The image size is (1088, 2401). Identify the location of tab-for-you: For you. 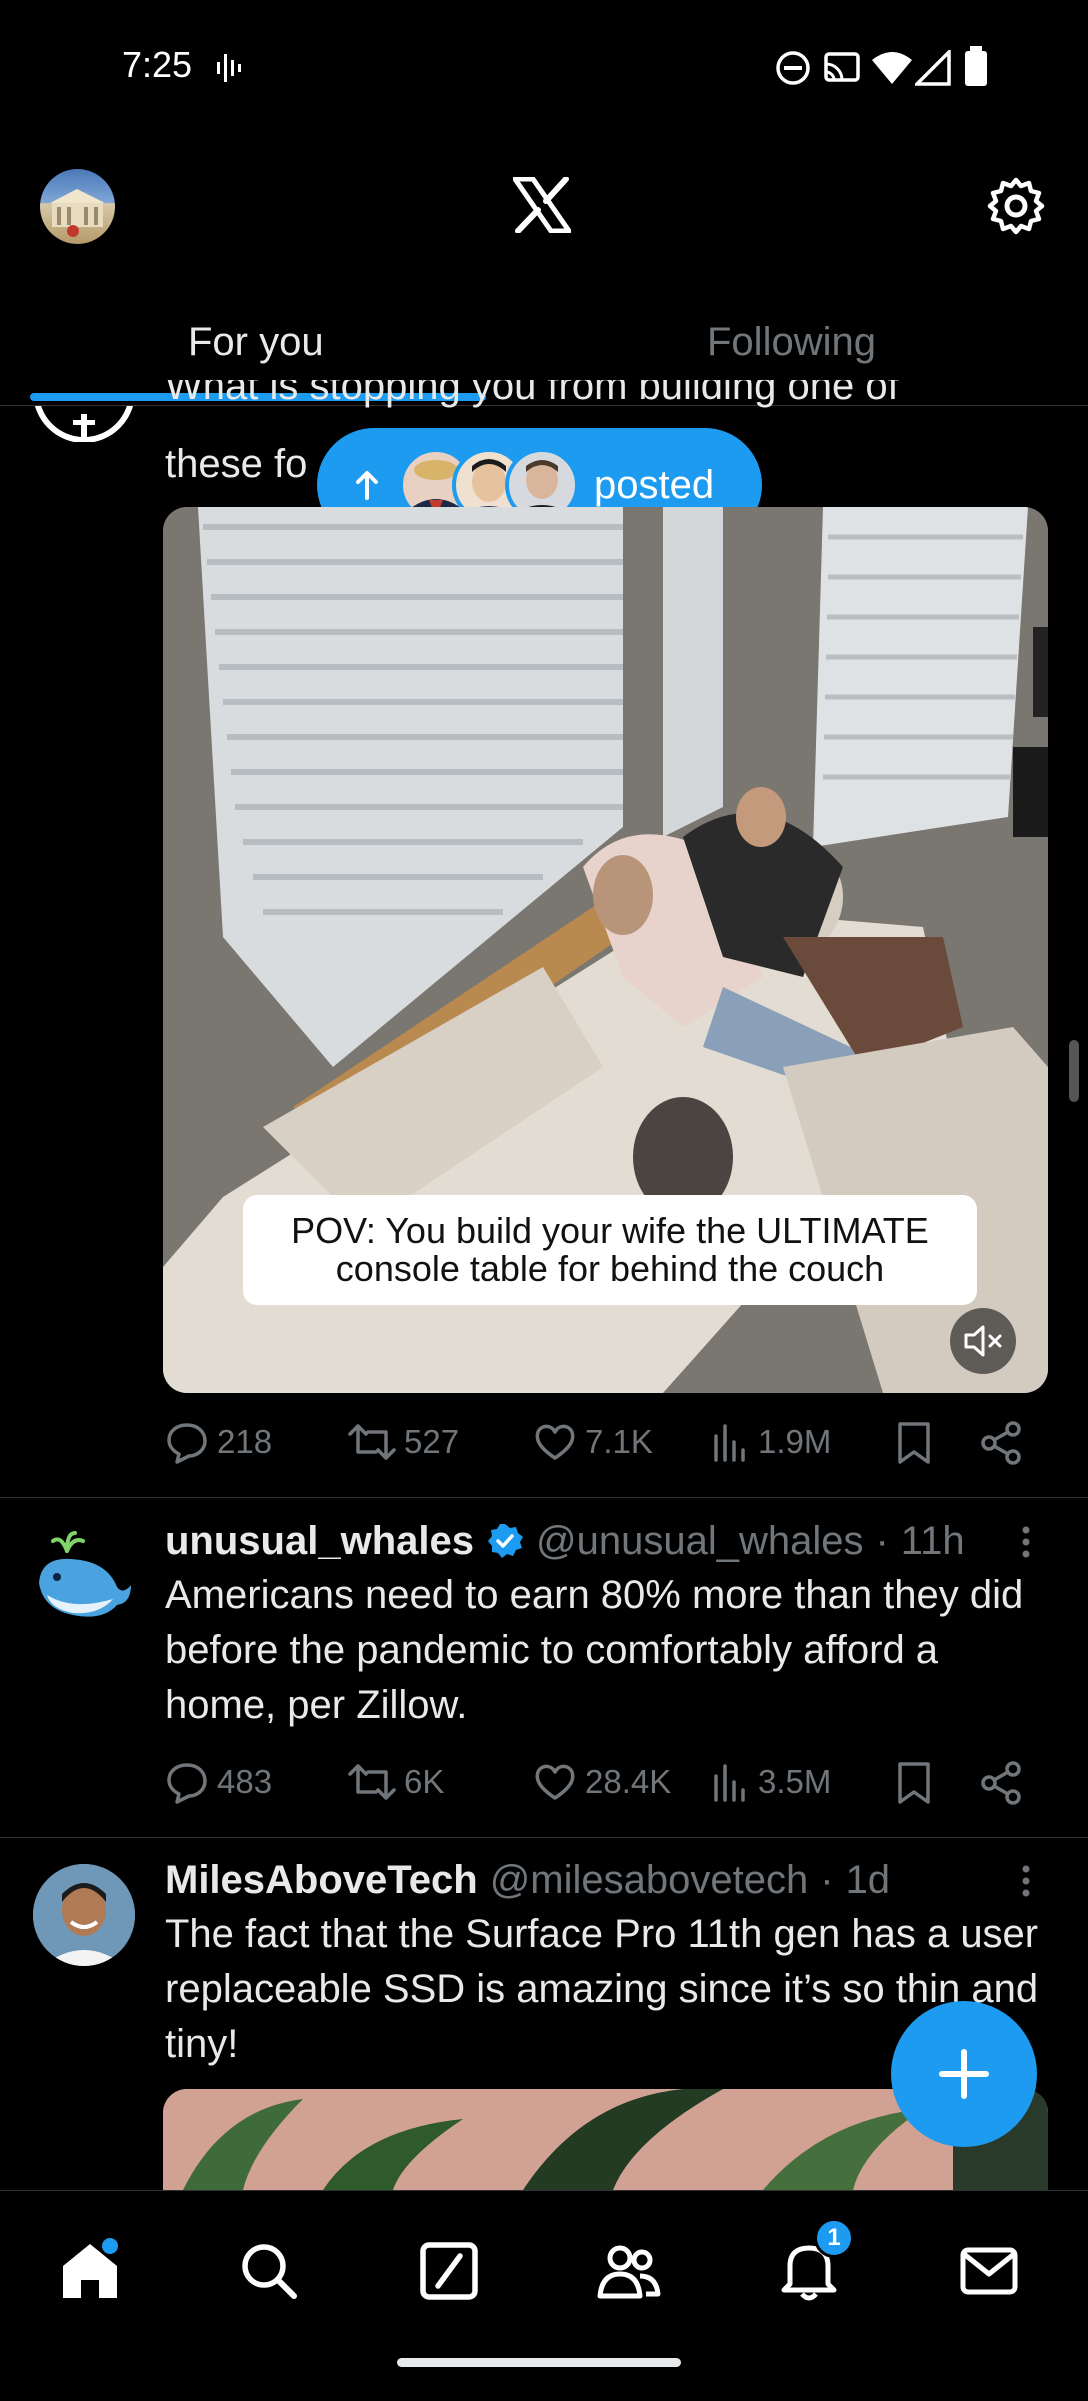
(256, 342).